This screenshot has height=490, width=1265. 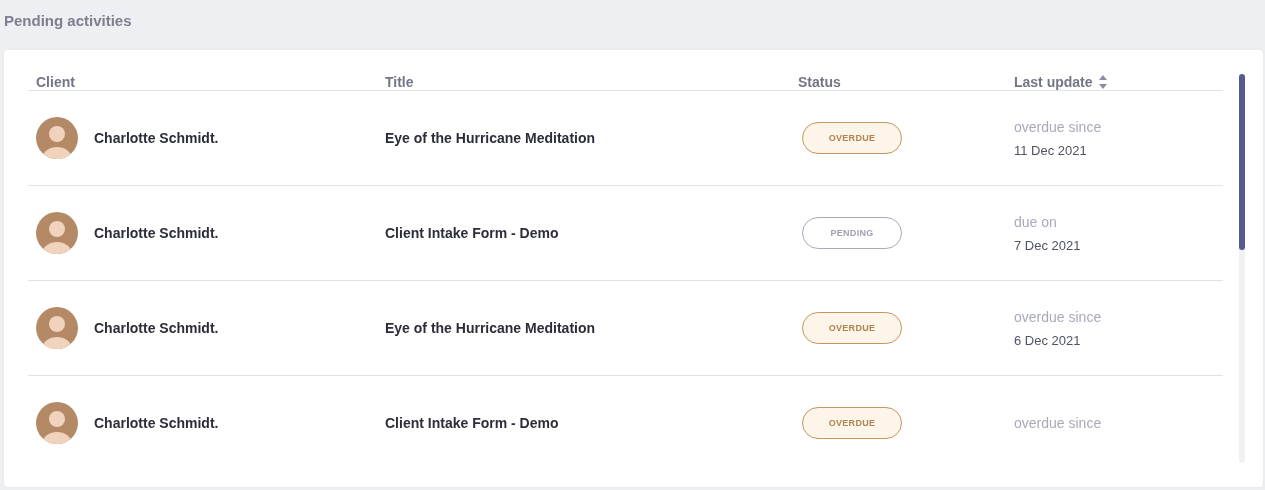 What do you see at coordinates (55, 82) in the screenshot?
I see `column-header: Client` at bounding box center [55, 82].